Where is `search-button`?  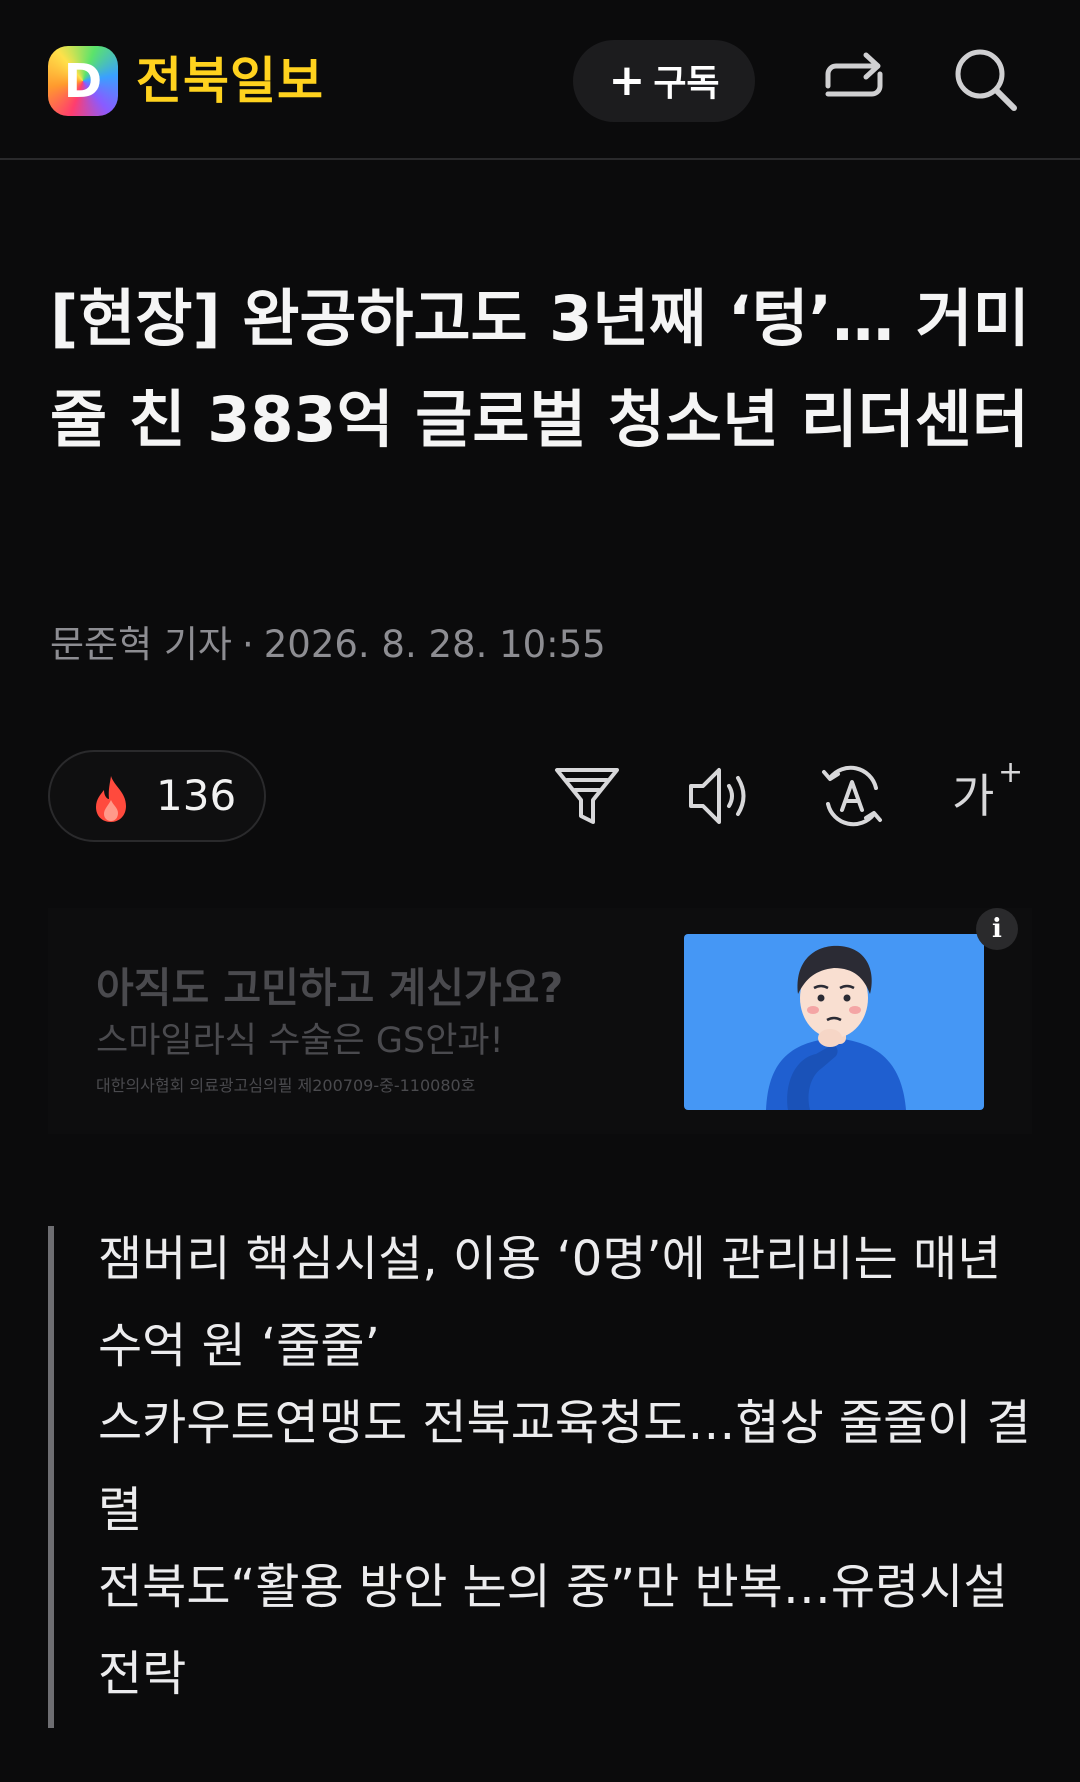 search-button is located at coordinates (986, 80).